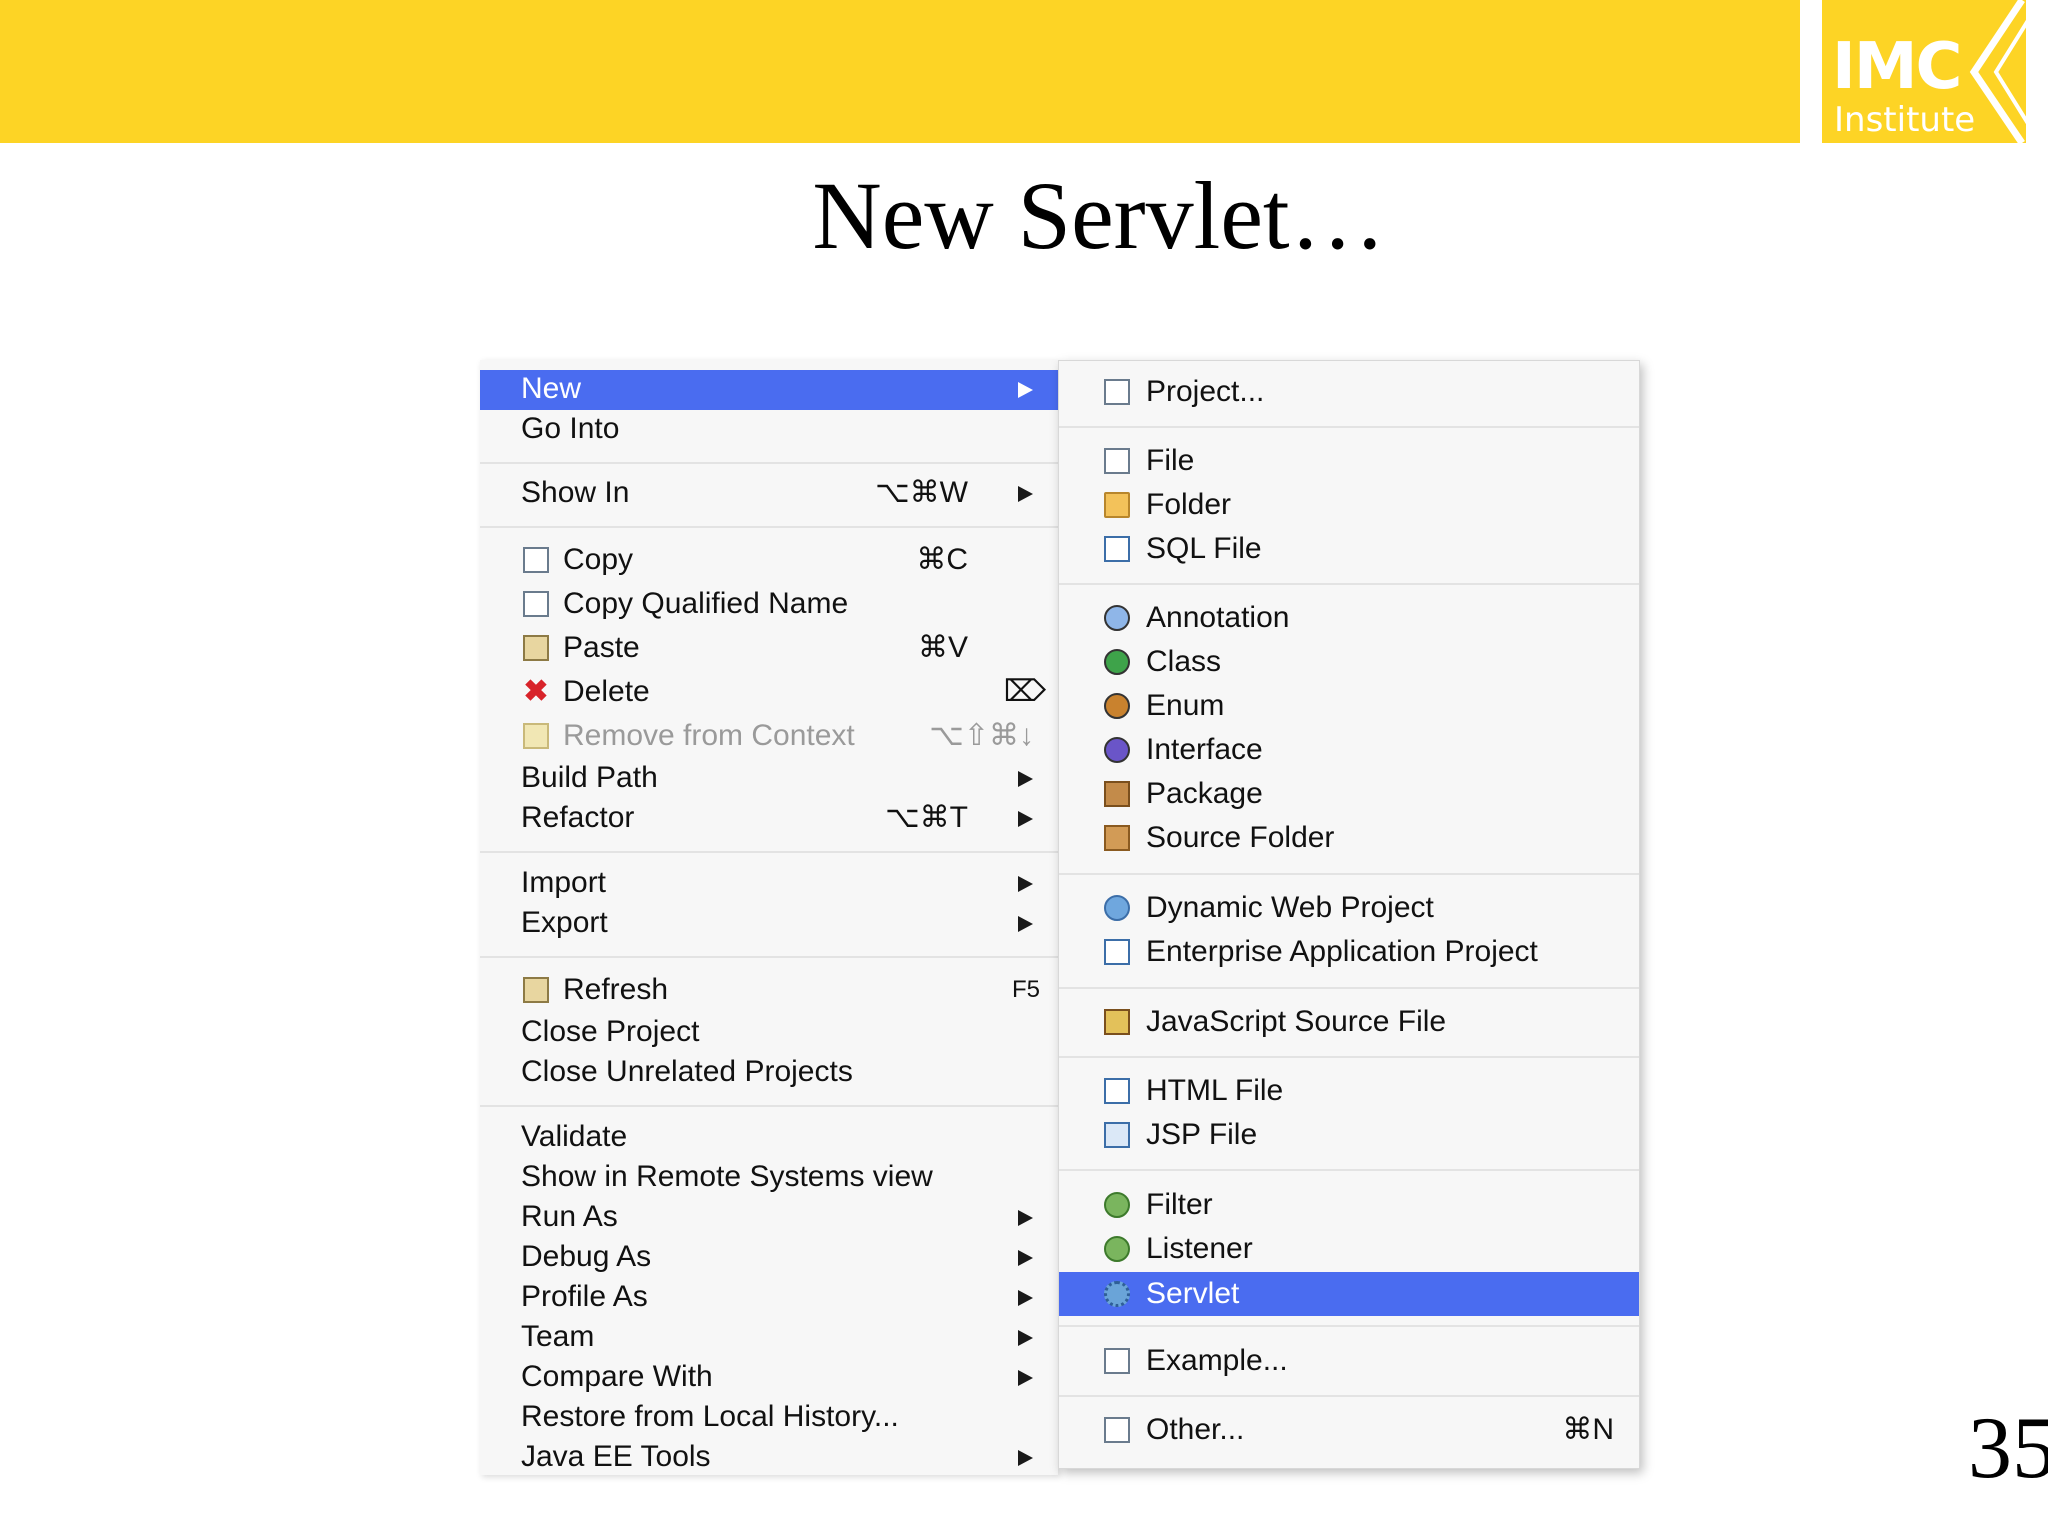 Image resolution: width=2048 pixels, height=1536 pixels. I want to click on menu-item-label: HTML File, so click(1215, 1090).